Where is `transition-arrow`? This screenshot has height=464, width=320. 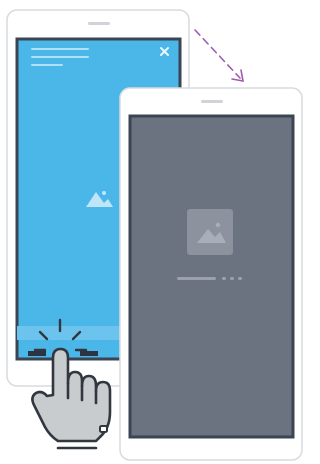
transition-arrow is located at coordinates (219, 55).